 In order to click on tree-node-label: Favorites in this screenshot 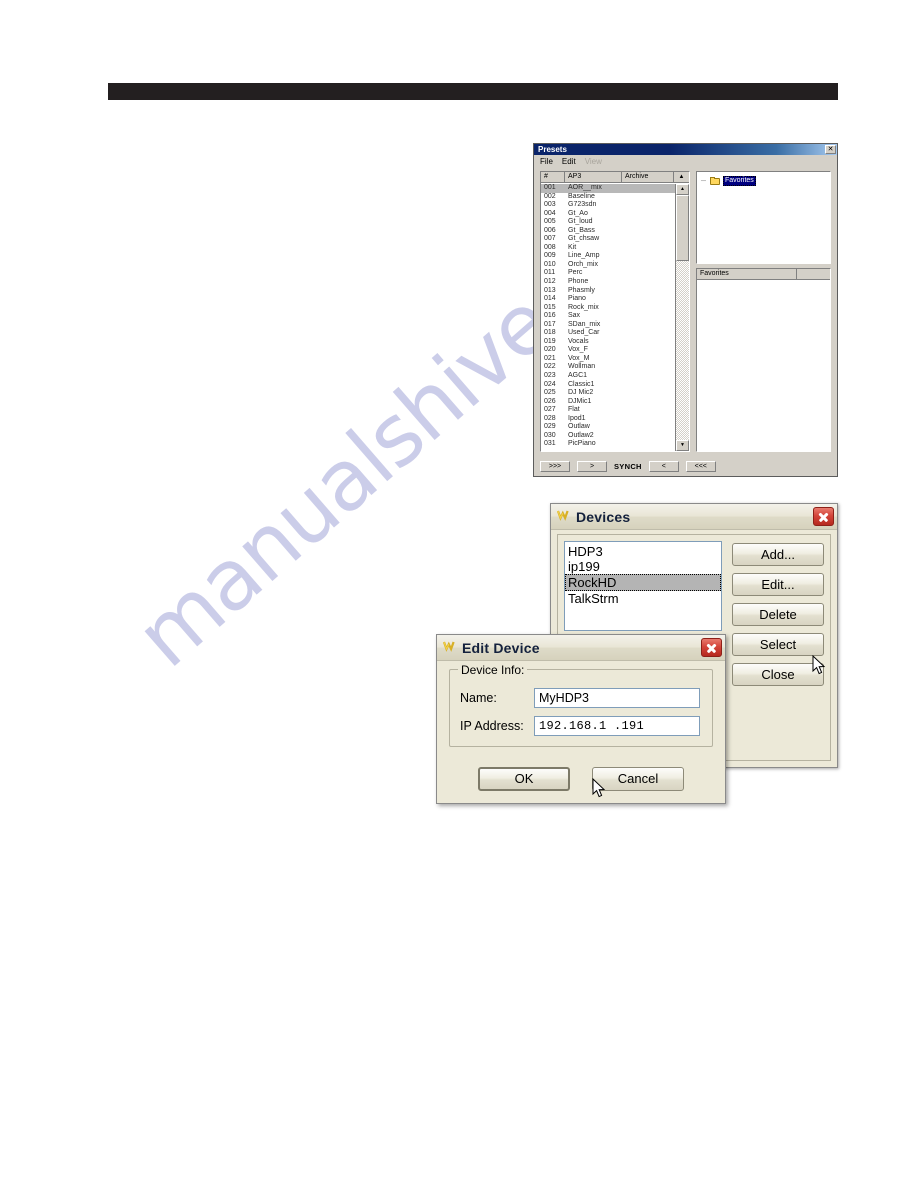, I will do `click(739, 181)`.